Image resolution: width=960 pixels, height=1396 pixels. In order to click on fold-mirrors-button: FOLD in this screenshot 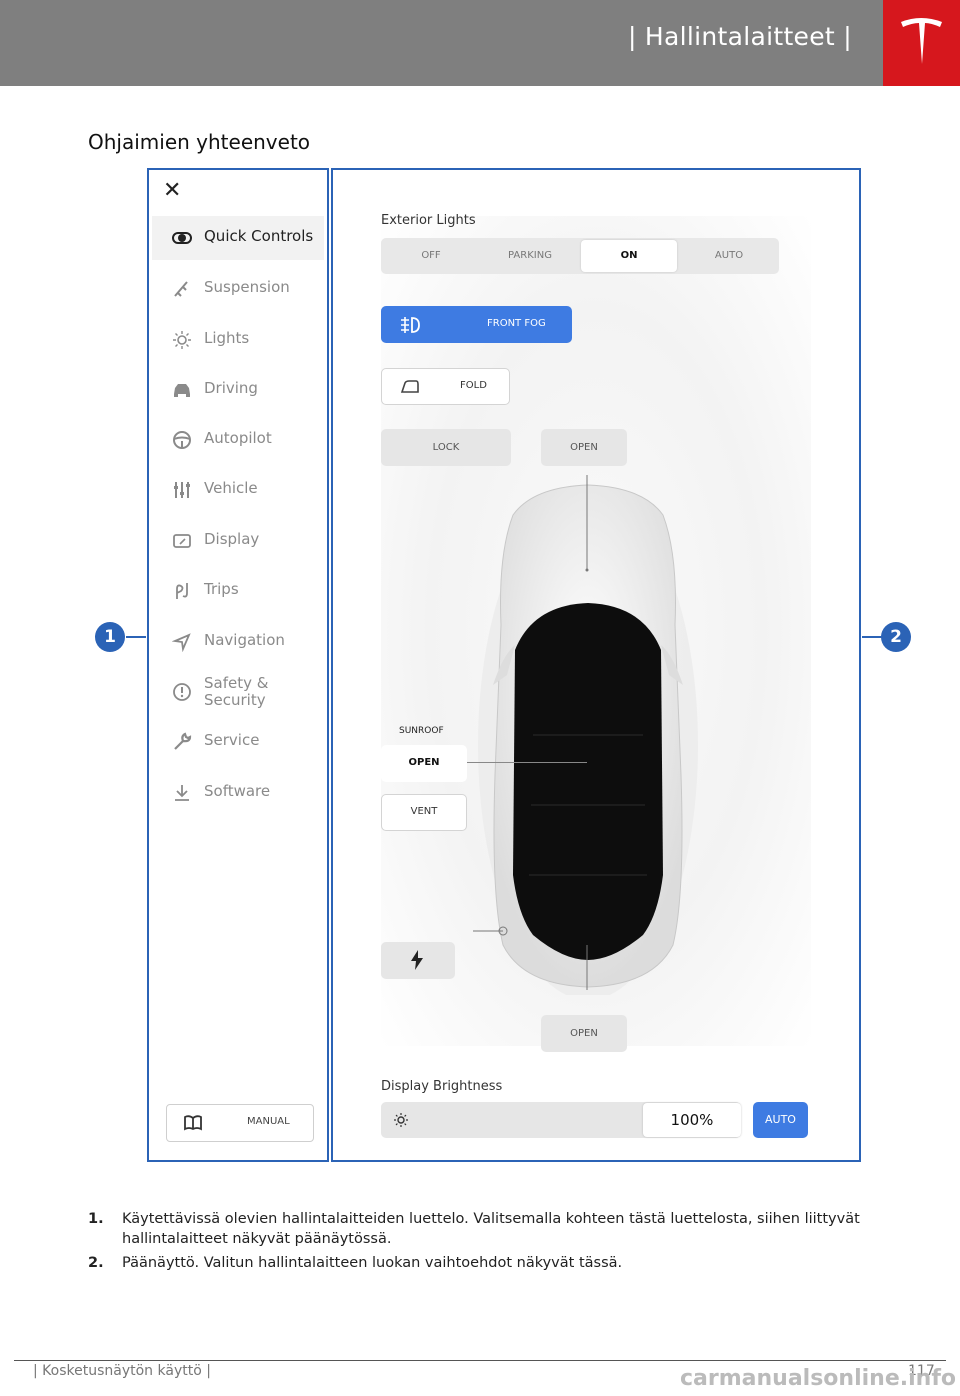, I will do `click(445, 386)`.